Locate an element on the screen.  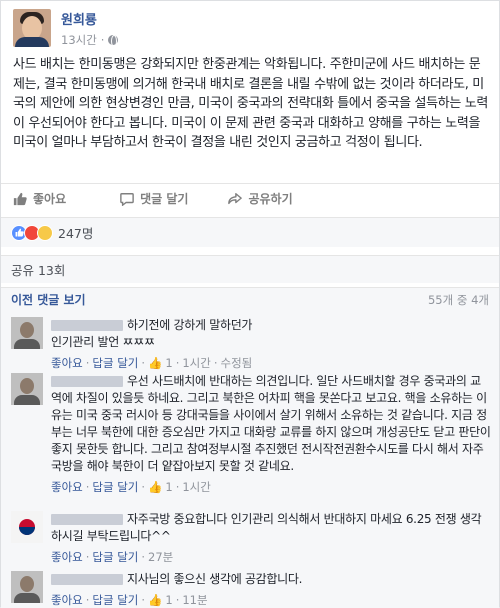
post-time: 13시간 is located at coordinates (79, 40).